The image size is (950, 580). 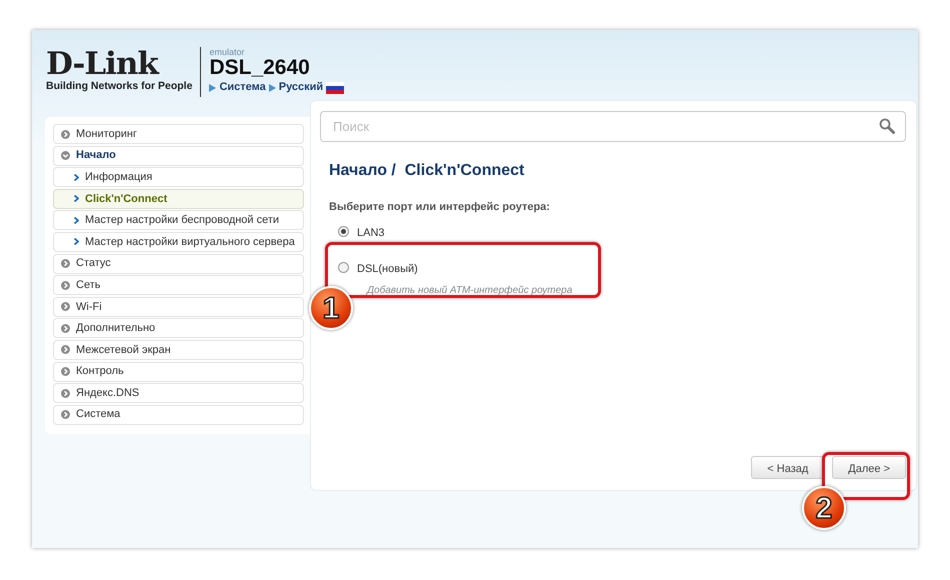 I want to click on sidebar-subitem: Click'n'Connect, so click(x=178, y=198).